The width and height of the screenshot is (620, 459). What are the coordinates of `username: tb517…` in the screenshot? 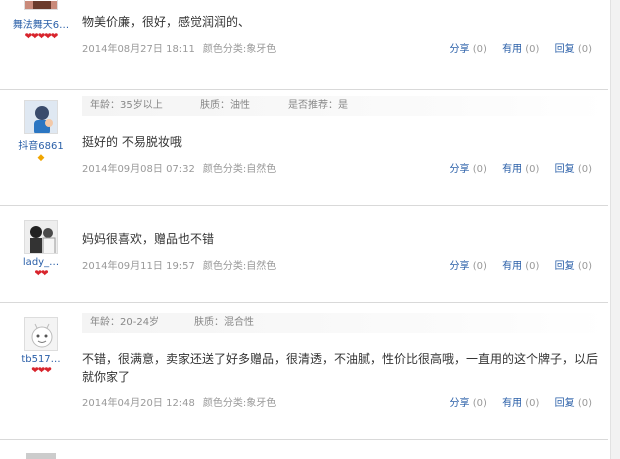 It's located at (41, 359).